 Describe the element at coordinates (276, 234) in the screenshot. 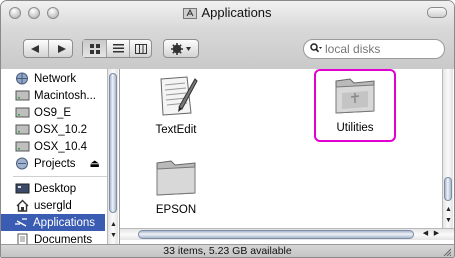

I see `main-horizontal-scroll-thumb` at that location.